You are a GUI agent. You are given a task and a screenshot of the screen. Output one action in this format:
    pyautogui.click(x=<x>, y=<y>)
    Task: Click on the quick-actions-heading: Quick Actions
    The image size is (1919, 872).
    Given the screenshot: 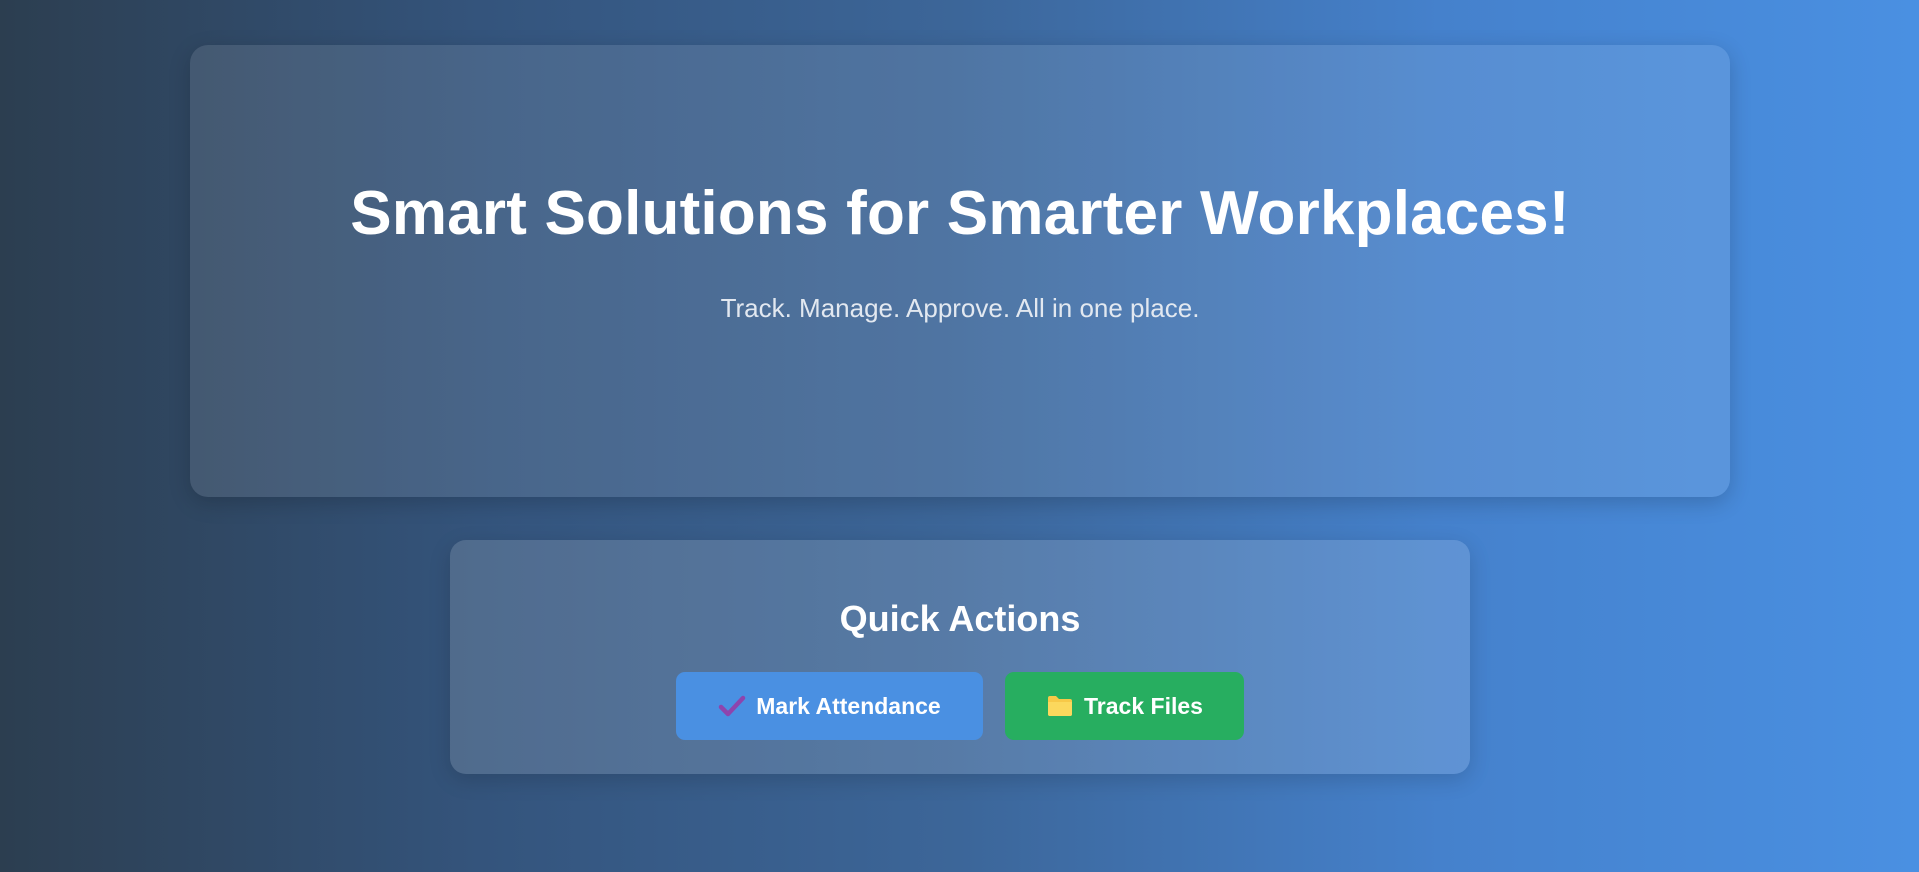 What is the action you would take?
    pyautogui.click(x=960, y=618)
    